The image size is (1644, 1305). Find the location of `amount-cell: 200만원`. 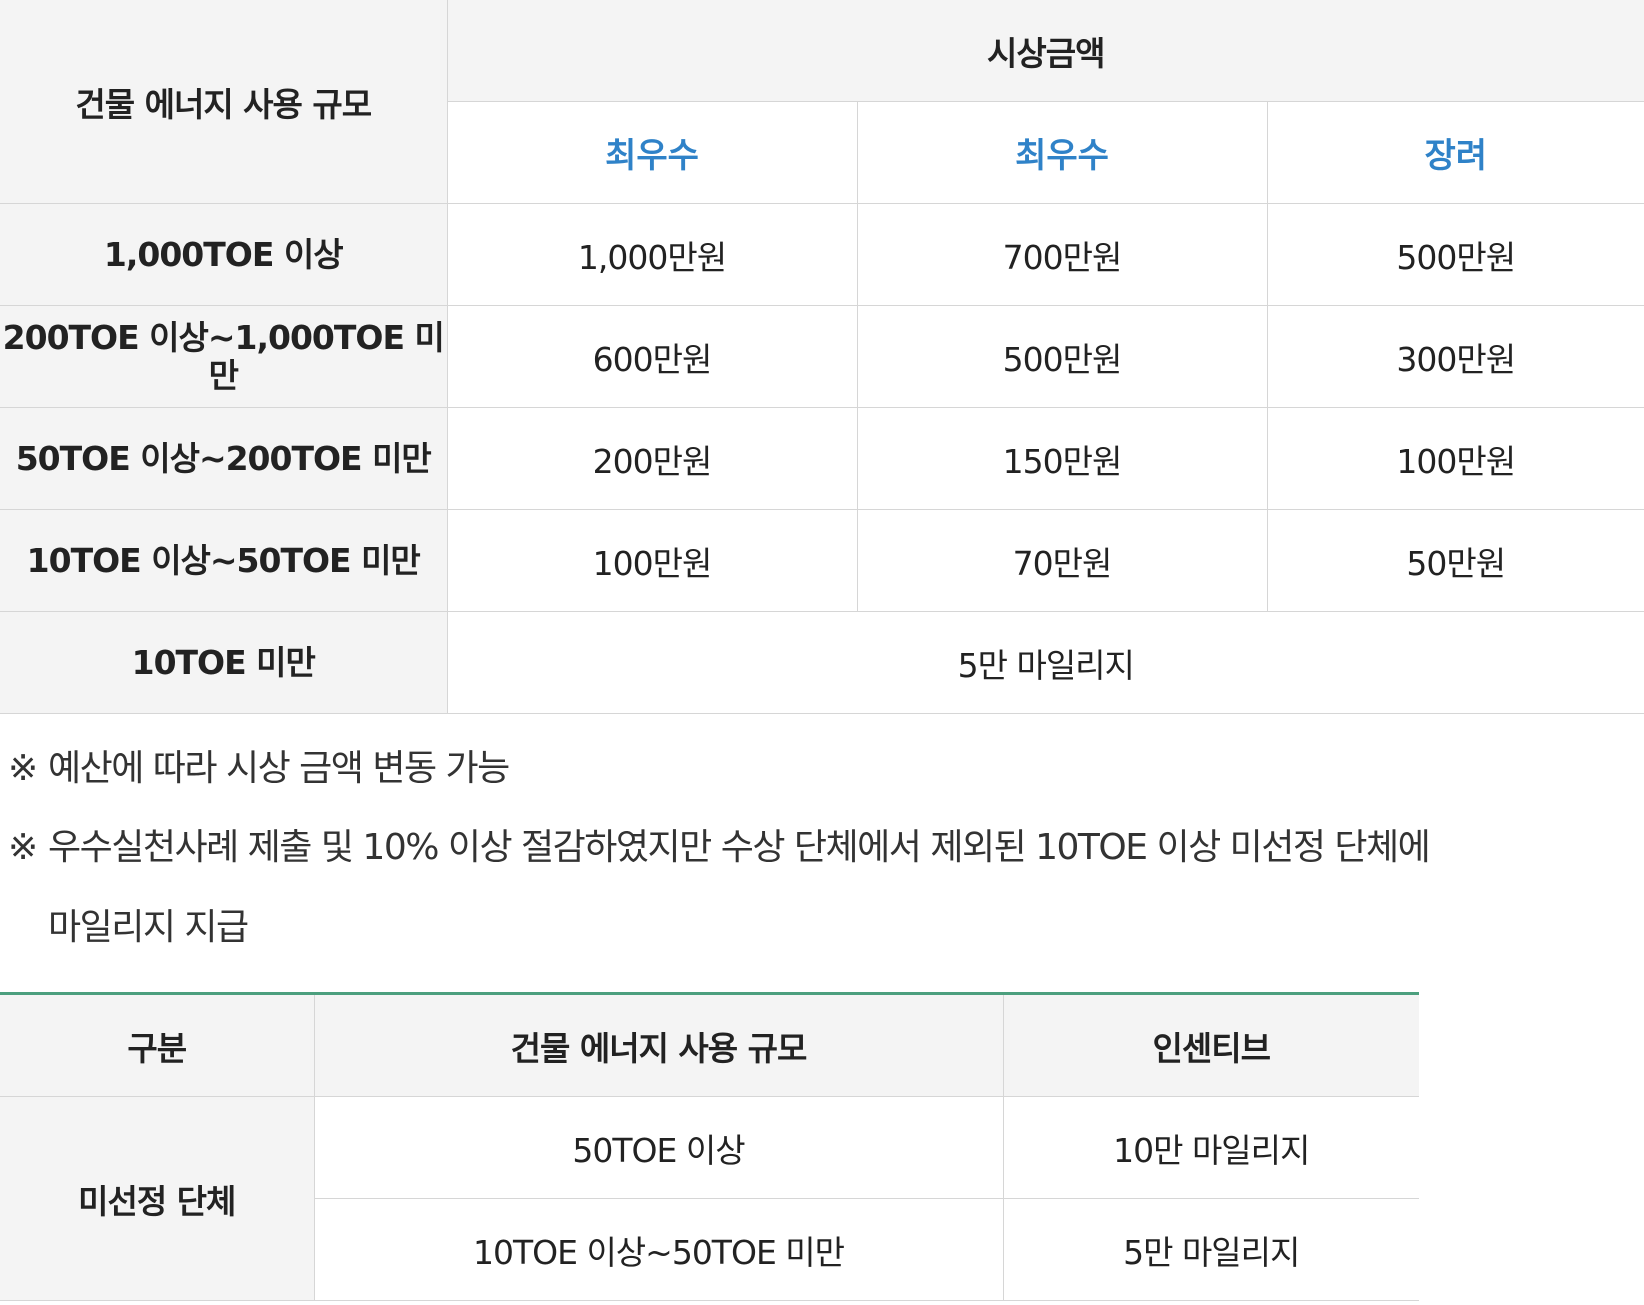

amount-cell: 200만원 is located at coordinates (652, 458).